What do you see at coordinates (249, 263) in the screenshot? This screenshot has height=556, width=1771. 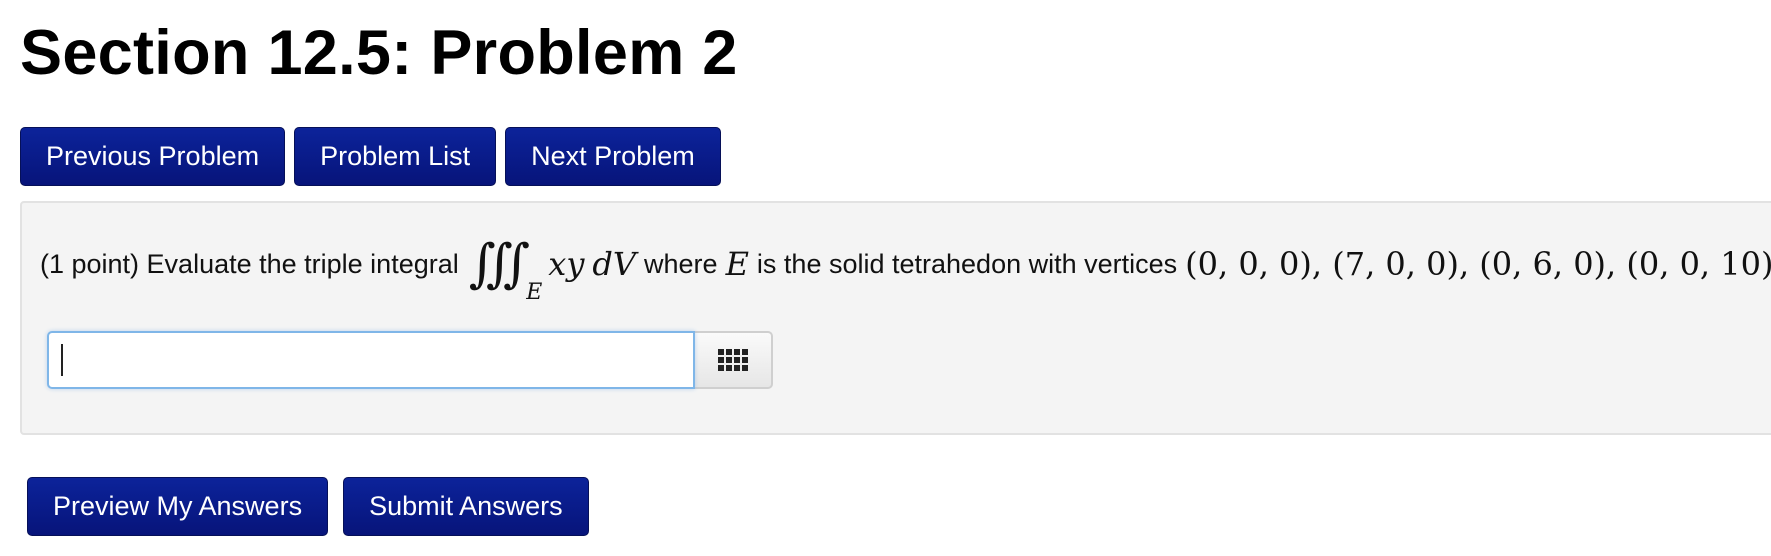 I see `problem-prefix: (1 point) Evaluate the triple integral` at bounding box center [249, 263].